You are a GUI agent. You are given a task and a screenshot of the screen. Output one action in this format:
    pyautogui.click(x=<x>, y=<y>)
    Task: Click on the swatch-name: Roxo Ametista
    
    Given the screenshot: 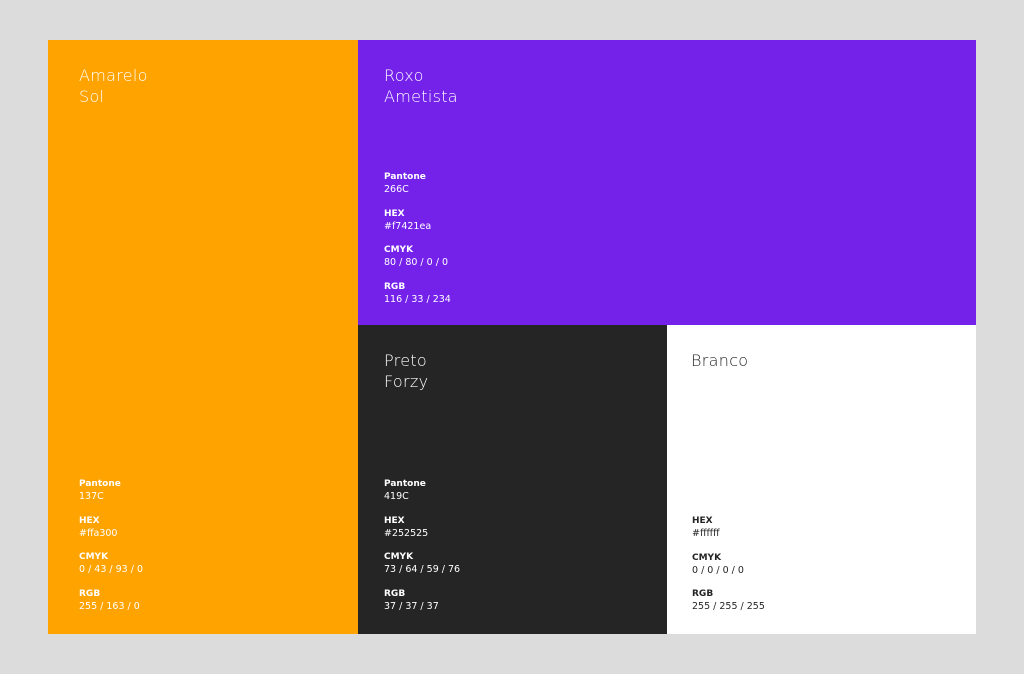 What is the action you would take?
    pyautogui.click(x=421, y=86)
    